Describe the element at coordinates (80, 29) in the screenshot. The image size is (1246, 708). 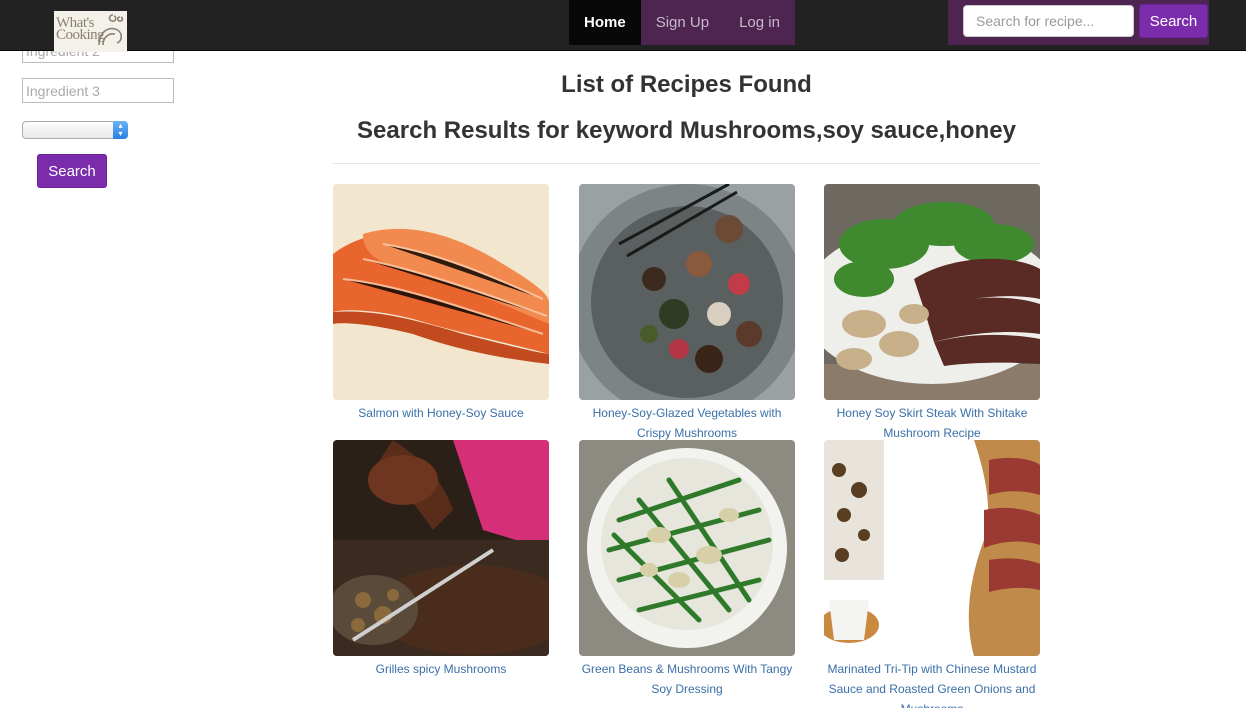
I see `logo-text: What's Cooking` at that location.